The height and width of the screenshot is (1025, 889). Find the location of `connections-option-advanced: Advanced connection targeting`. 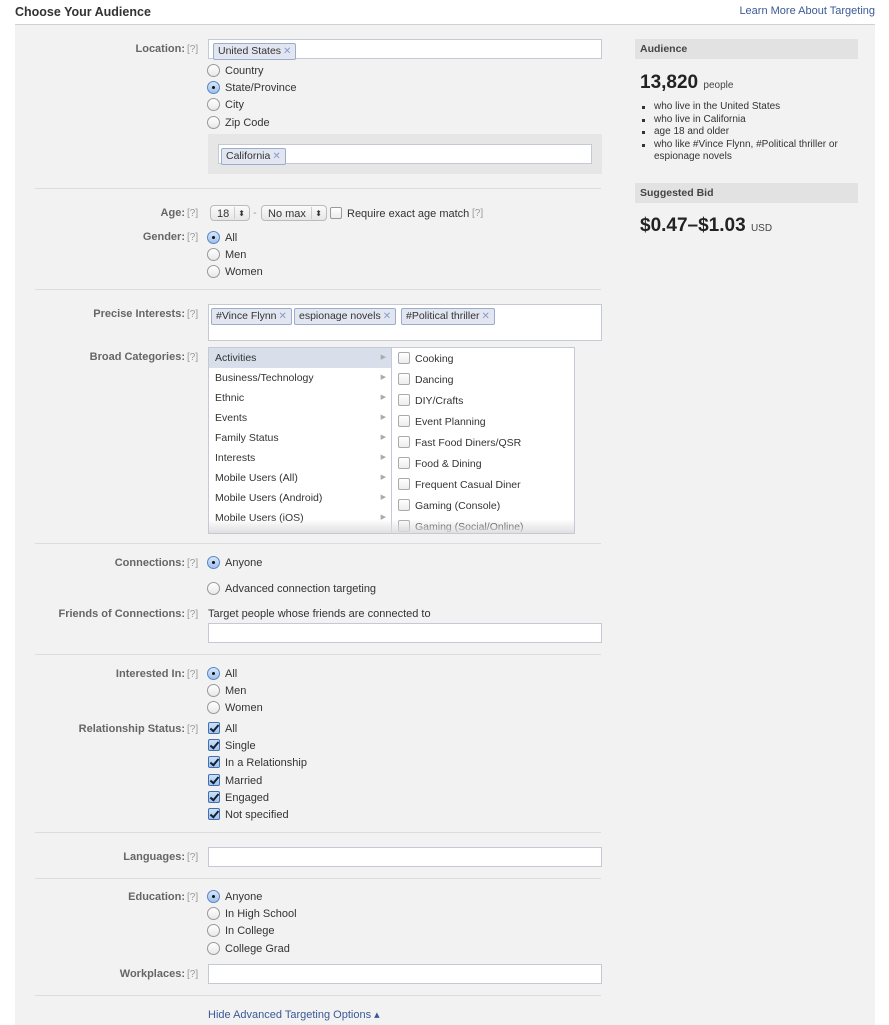

connections-option-advanced: Advanced connection targeting is located at coordinates (291, 589).